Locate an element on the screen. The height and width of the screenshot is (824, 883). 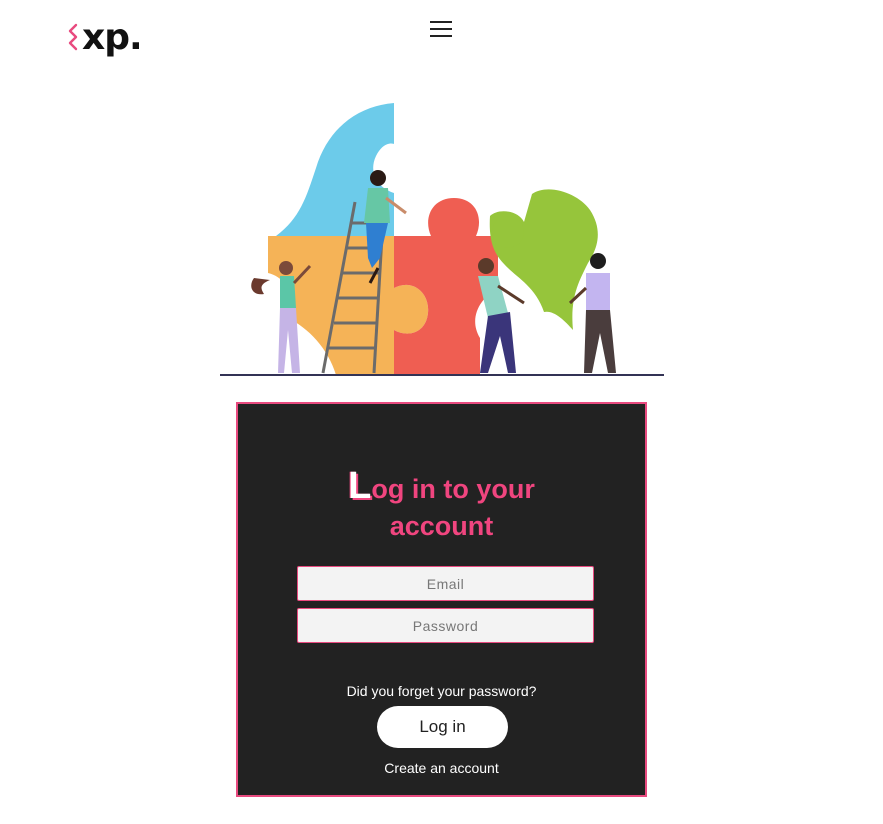
password-field is located at coordinates (445, 625).